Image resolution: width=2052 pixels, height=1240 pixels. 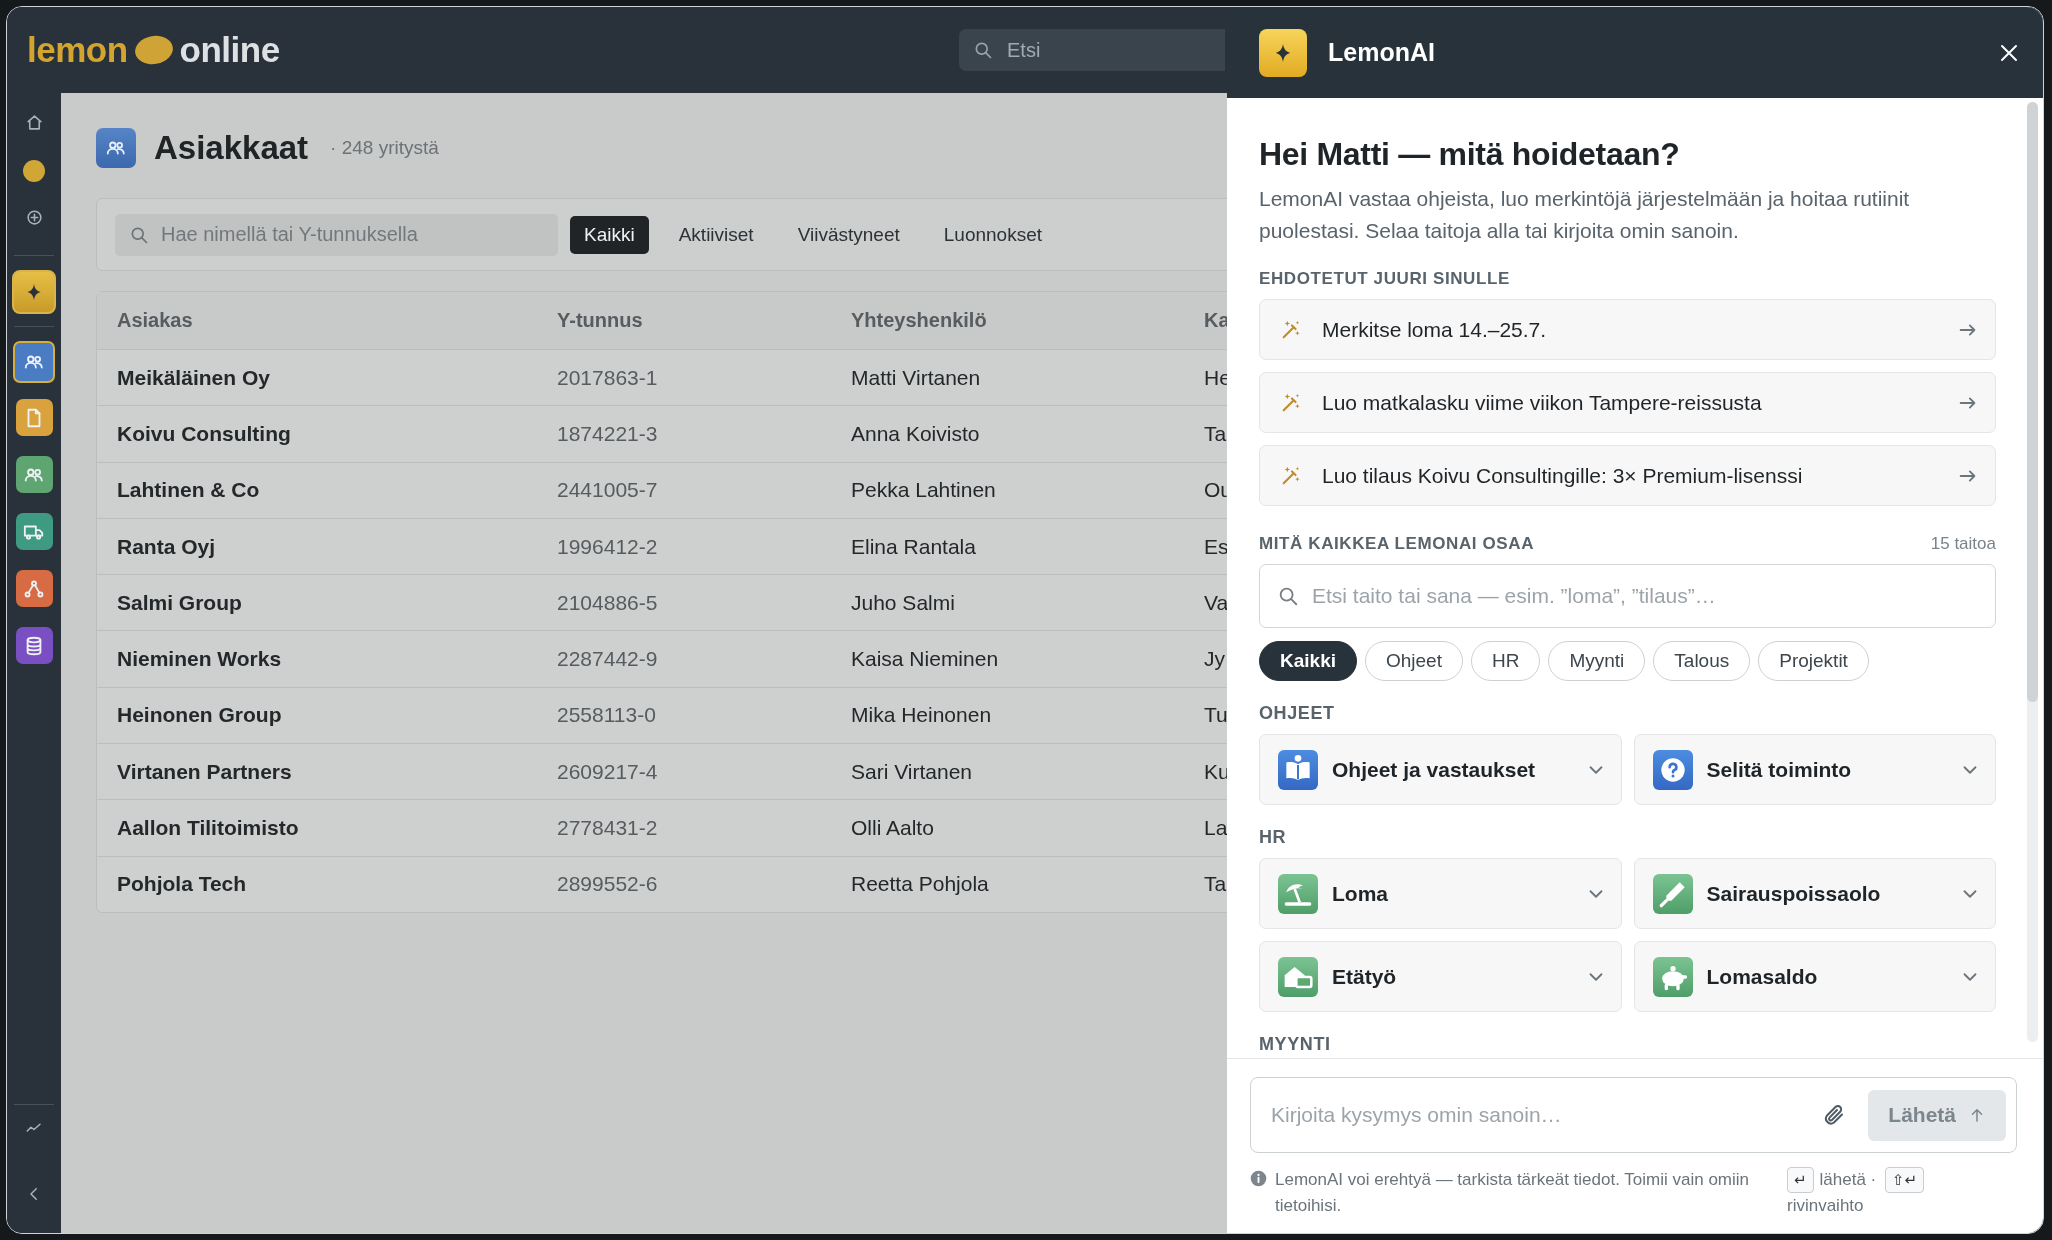 What do you see at coordinates (1814, 976) in the screenshot?
I see `skill-card: Lomasaldo` at bounding box center [1814, 976].